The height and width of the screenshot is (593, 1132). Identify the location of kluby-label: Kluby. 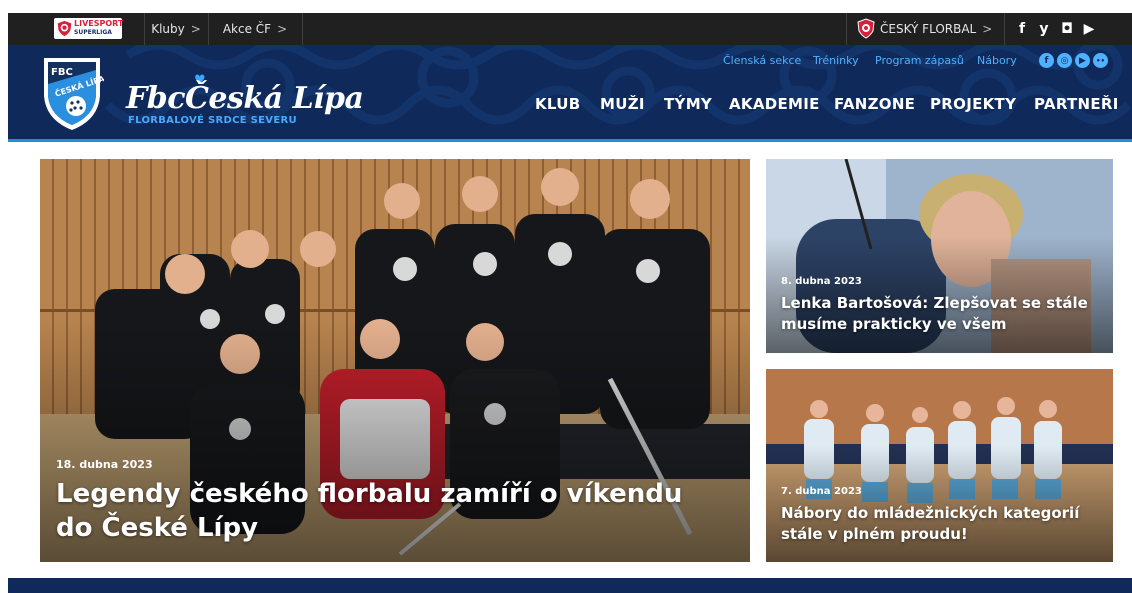
(168, 29).